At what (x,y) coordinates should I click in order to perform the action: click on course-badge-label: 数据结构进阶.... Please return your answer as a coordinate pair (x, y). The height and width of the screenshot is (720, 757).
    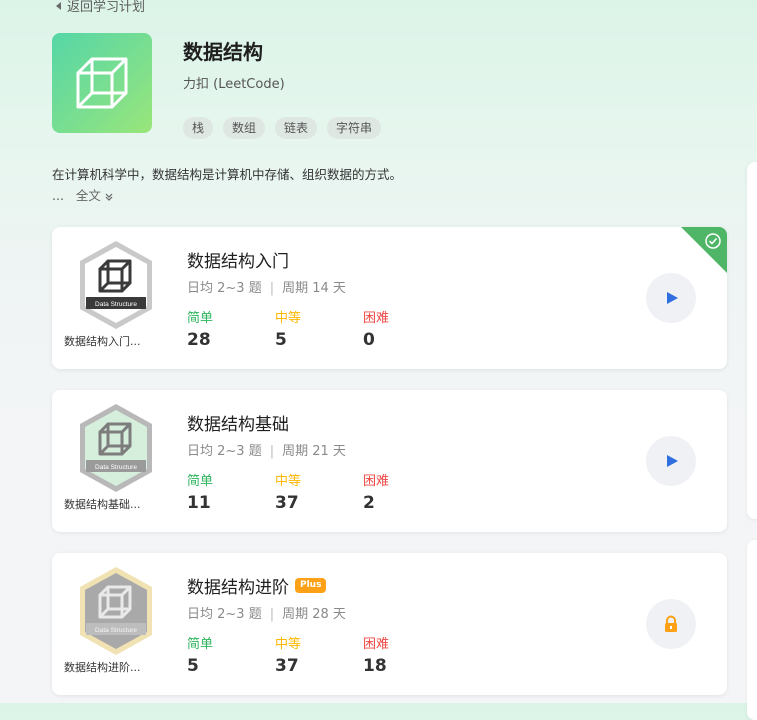
    Looking at the image, I should click on (102, 667).